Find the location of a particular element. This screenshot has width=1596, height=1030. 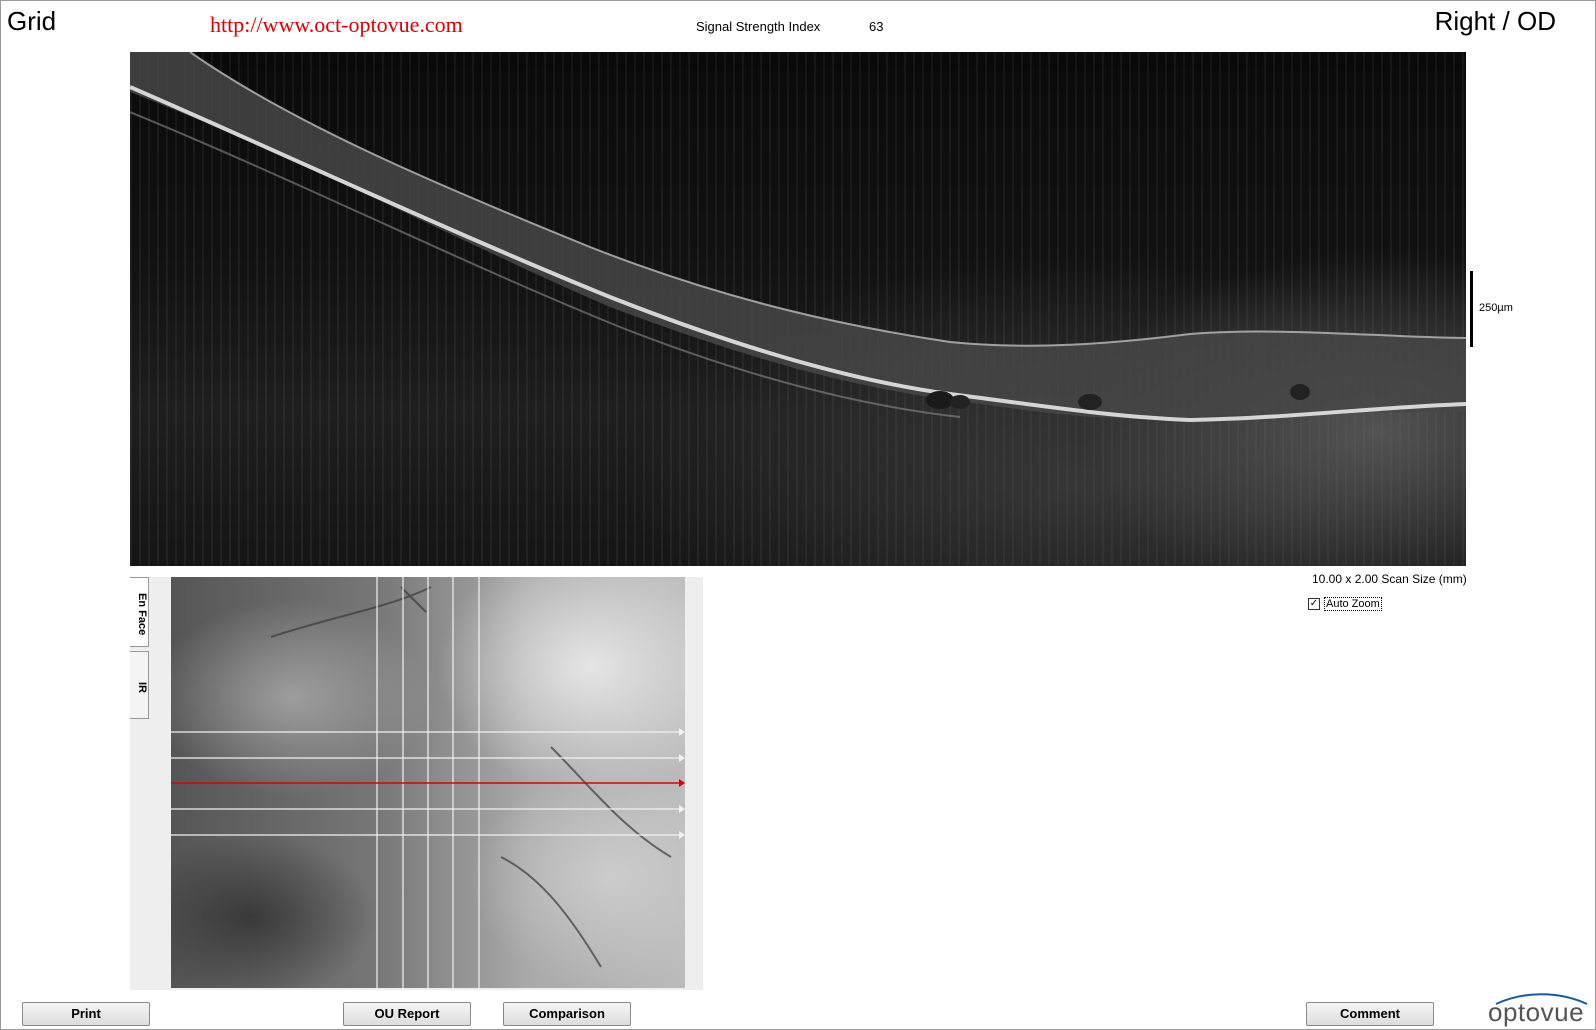

scale-bar-label: 250µm is located at coordinates (1496, 308).